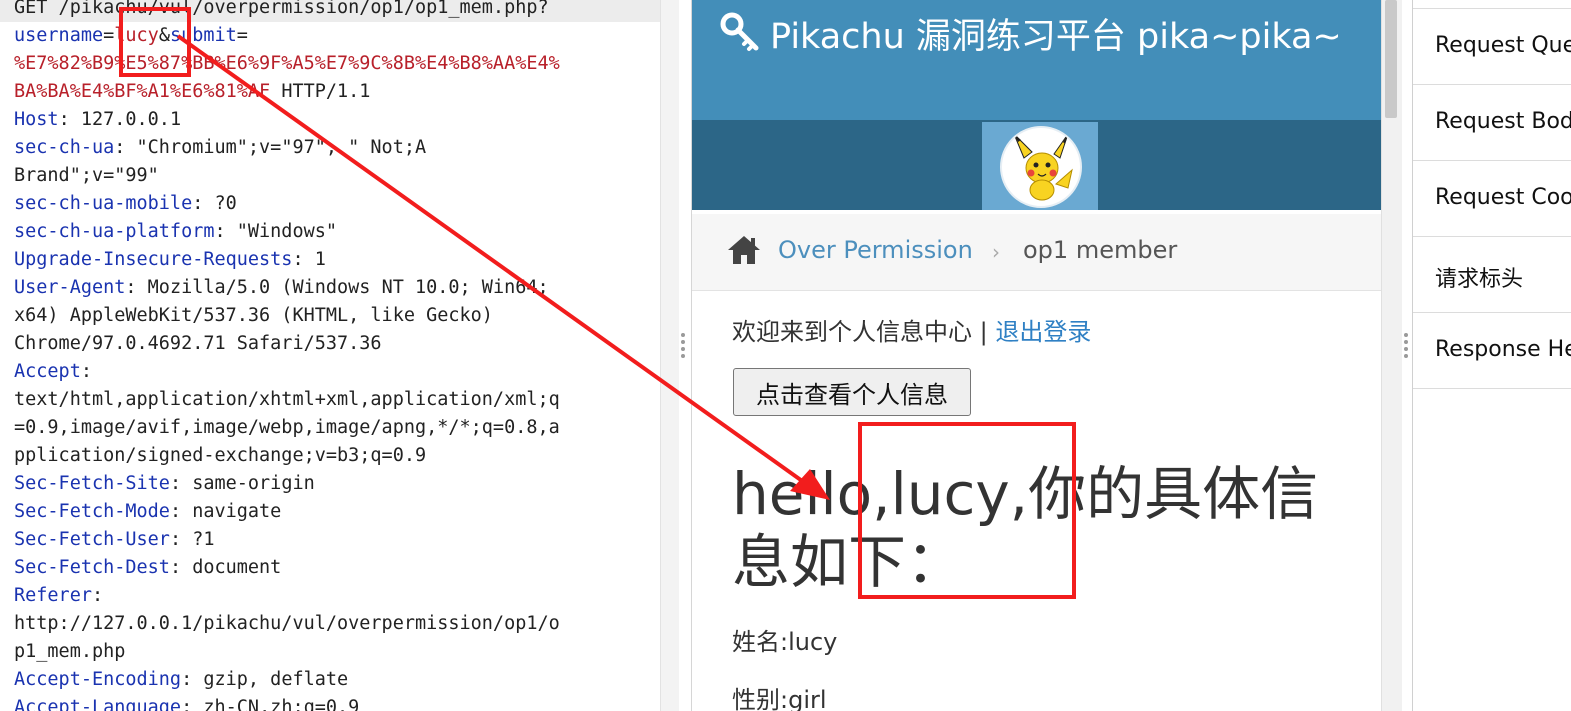  Describe the element at coordinates (287, 540) in the screenshot. I see `request-line: Sec-Fetch-User: ?1` at that location.